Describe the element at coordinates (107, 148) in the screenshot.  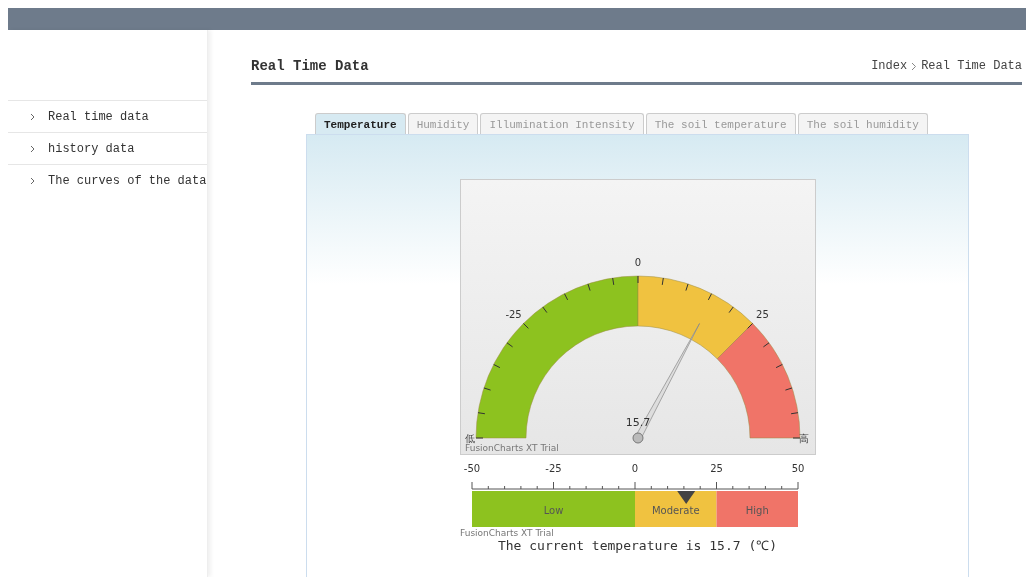
I see `sidebar-item: history data` at that location.